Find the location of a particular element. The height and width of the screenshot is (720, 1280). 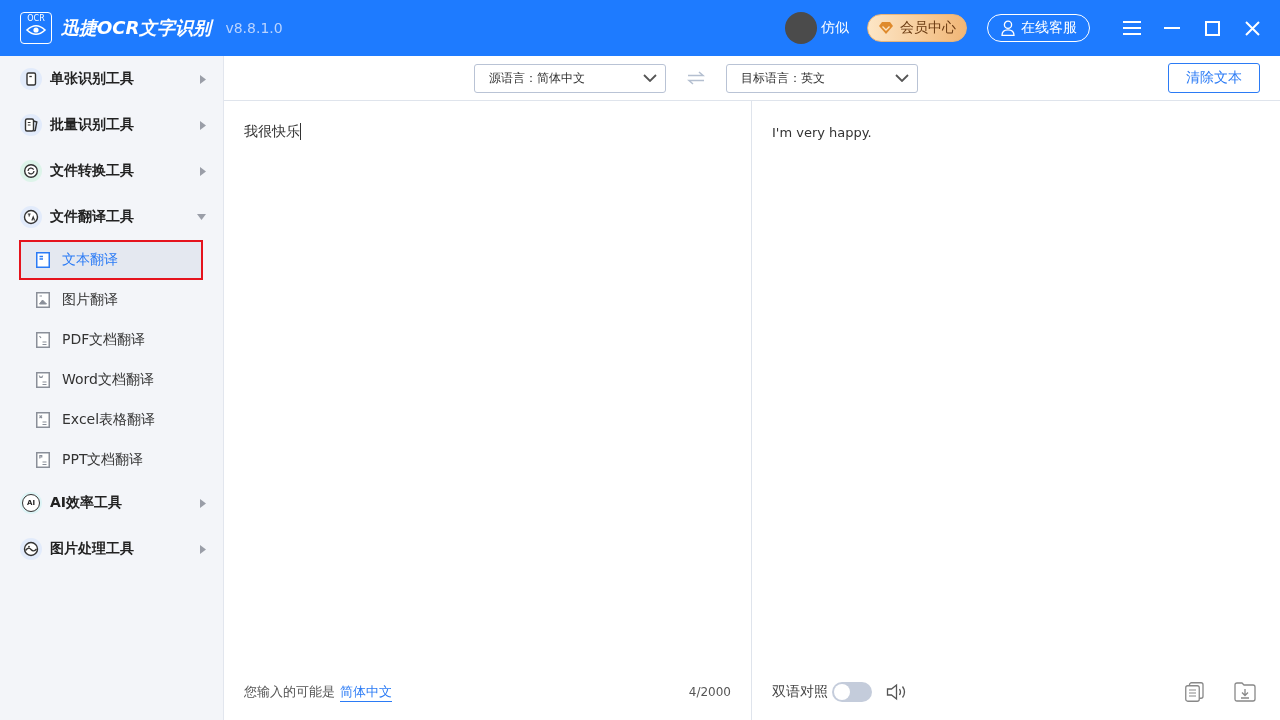

app-name: 迅捷OCR文字识别 is located at coordinates (136, 28).